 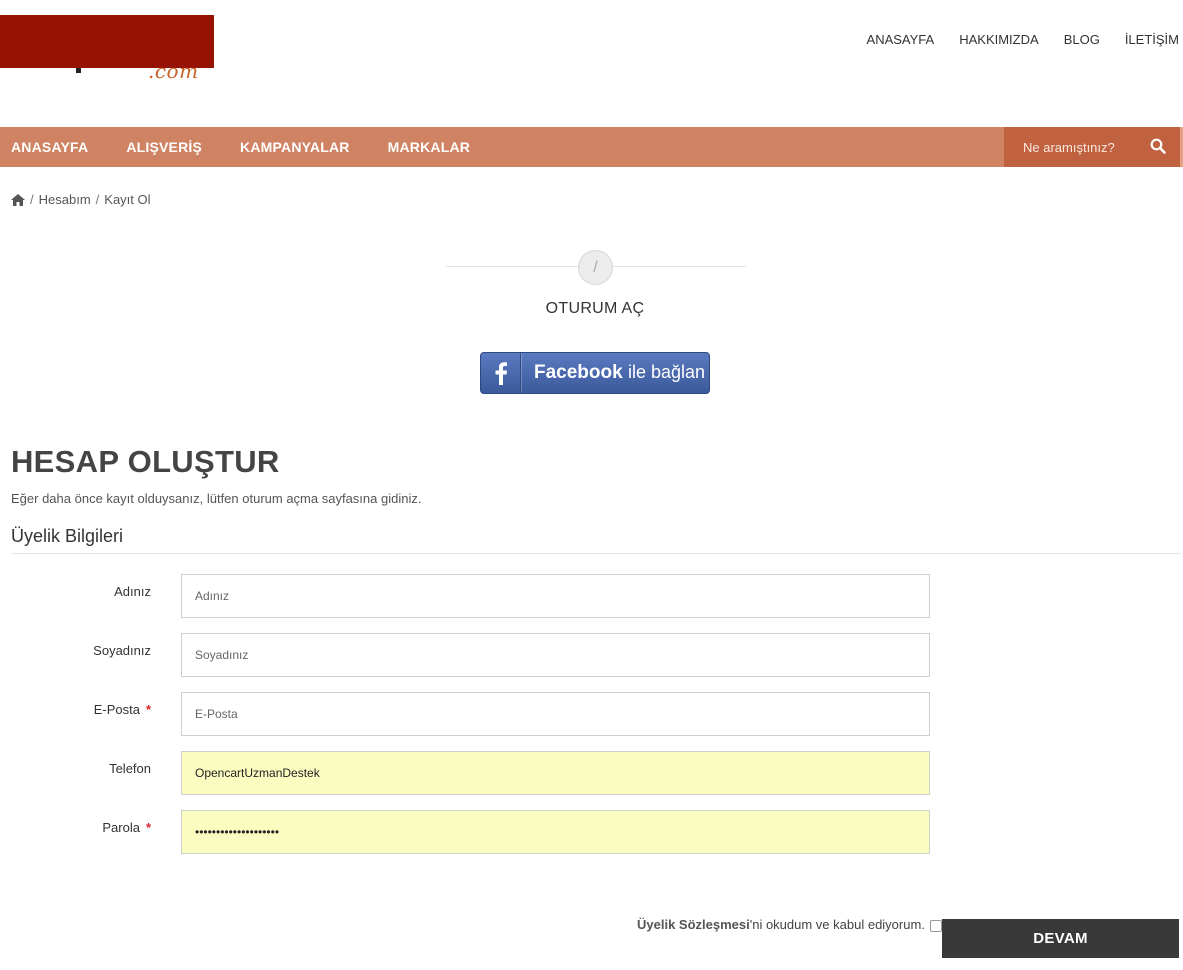 What do you see at coordinates (578, 372) in the screenshot?
I see `facebook-brand-text: Facebook` at bounding box center [578, 372].